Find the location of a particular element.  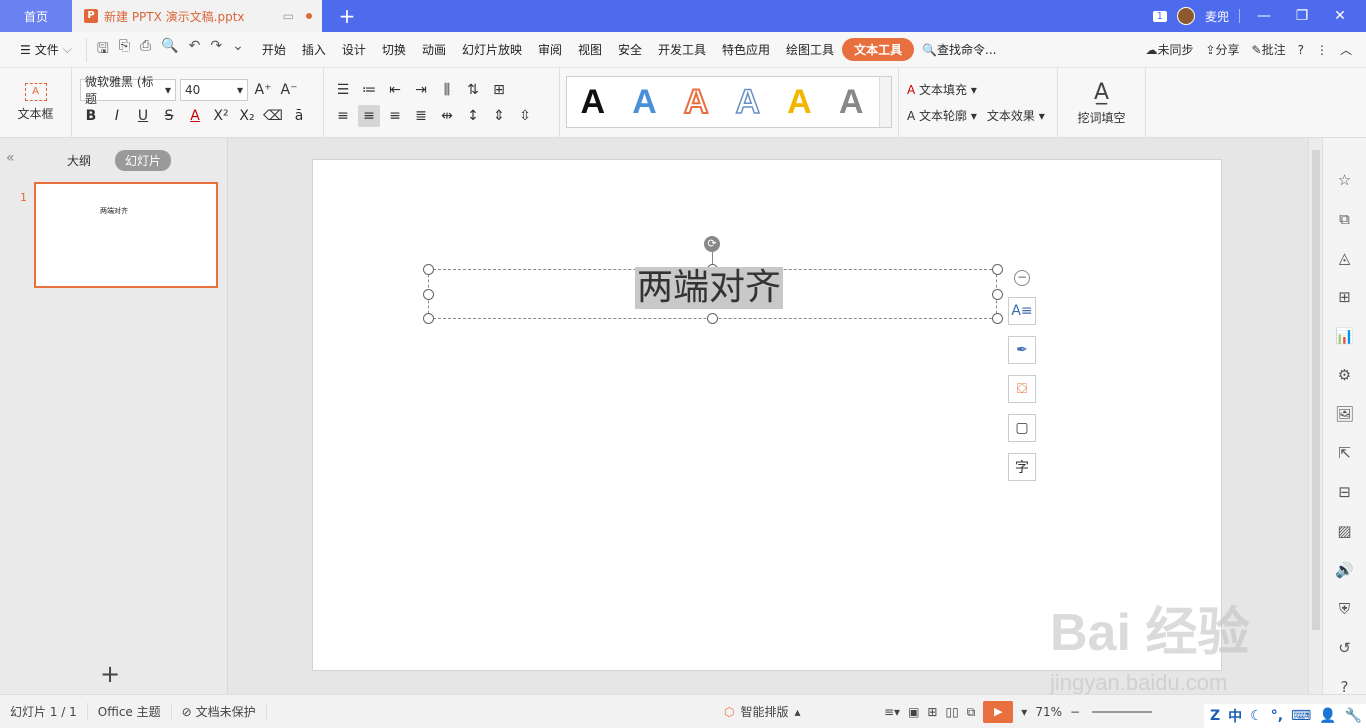

resize-handle-ne is located at coordinates (997, 269).